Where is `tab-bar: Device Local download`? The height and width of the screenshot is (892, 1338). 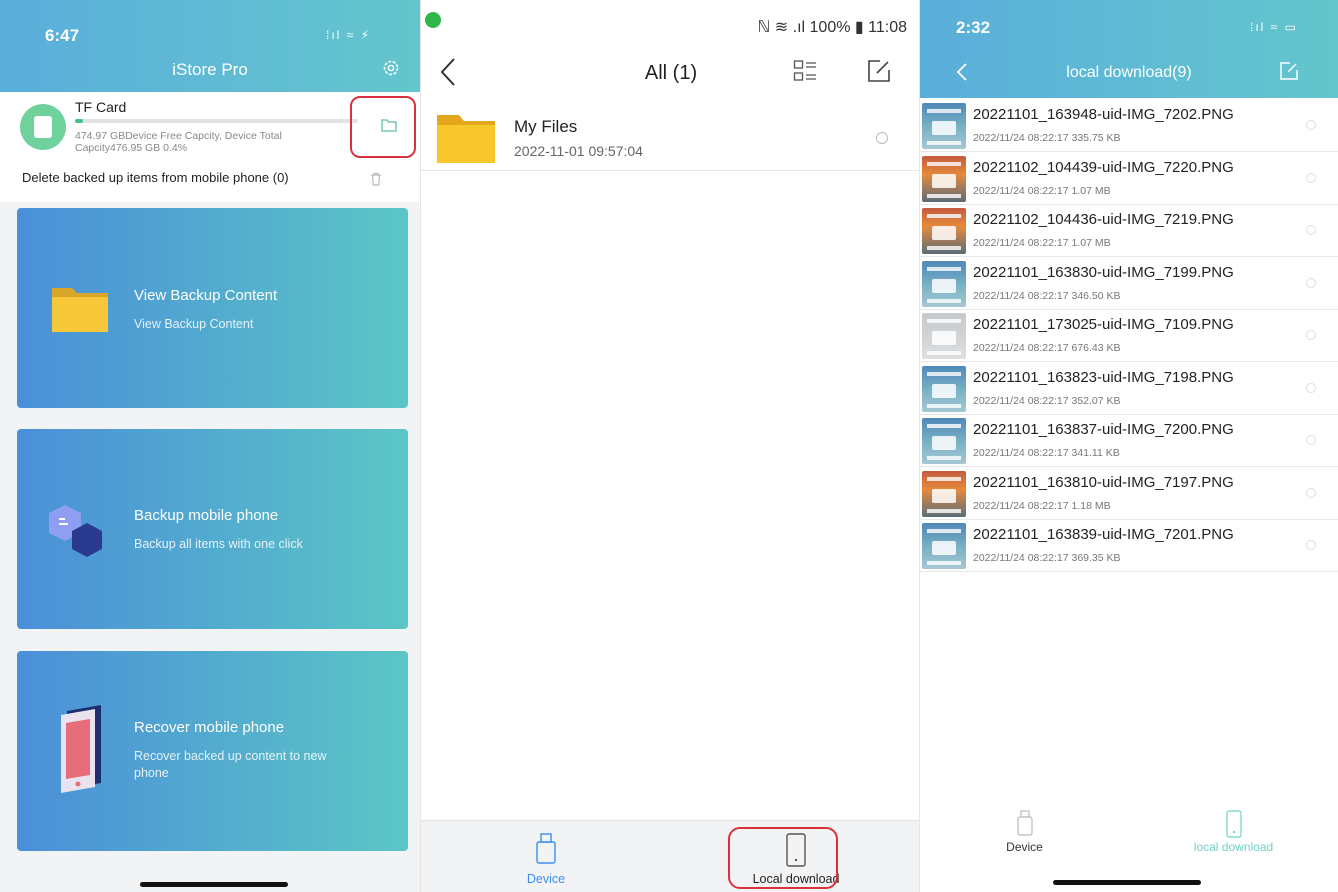 tab-bar: Device Local download is located at coordinates (670, 856).